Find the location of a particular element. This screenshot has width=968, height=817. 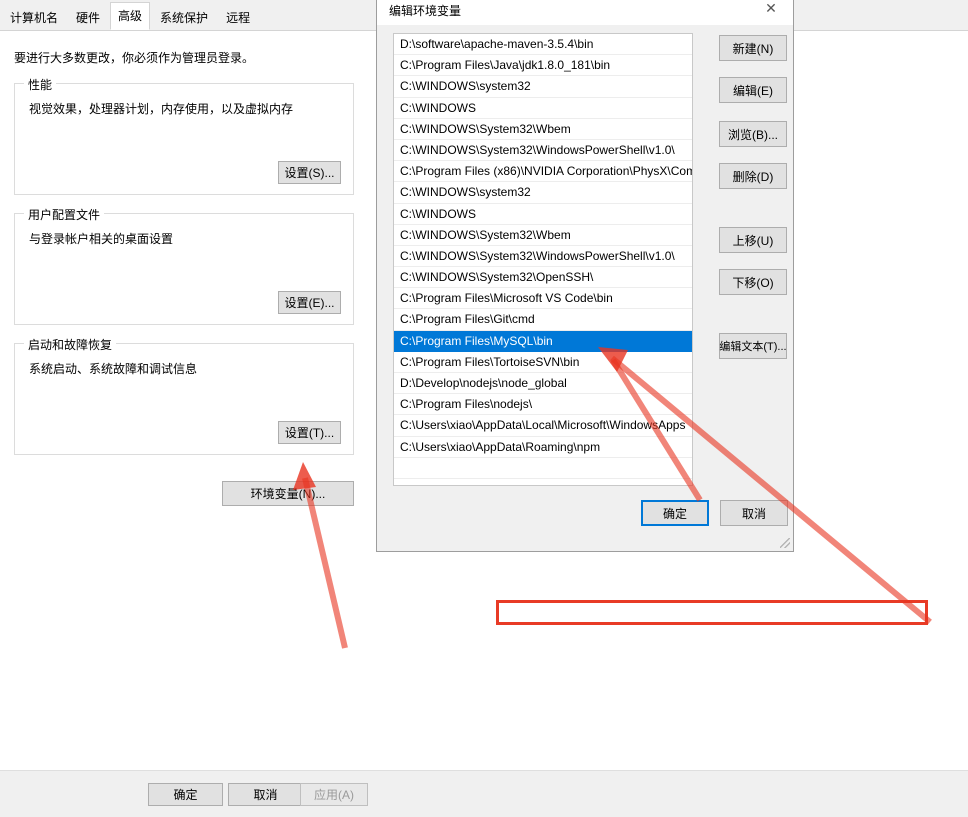

tab-hardware: 硬件 is located at coordinates (88, 18).